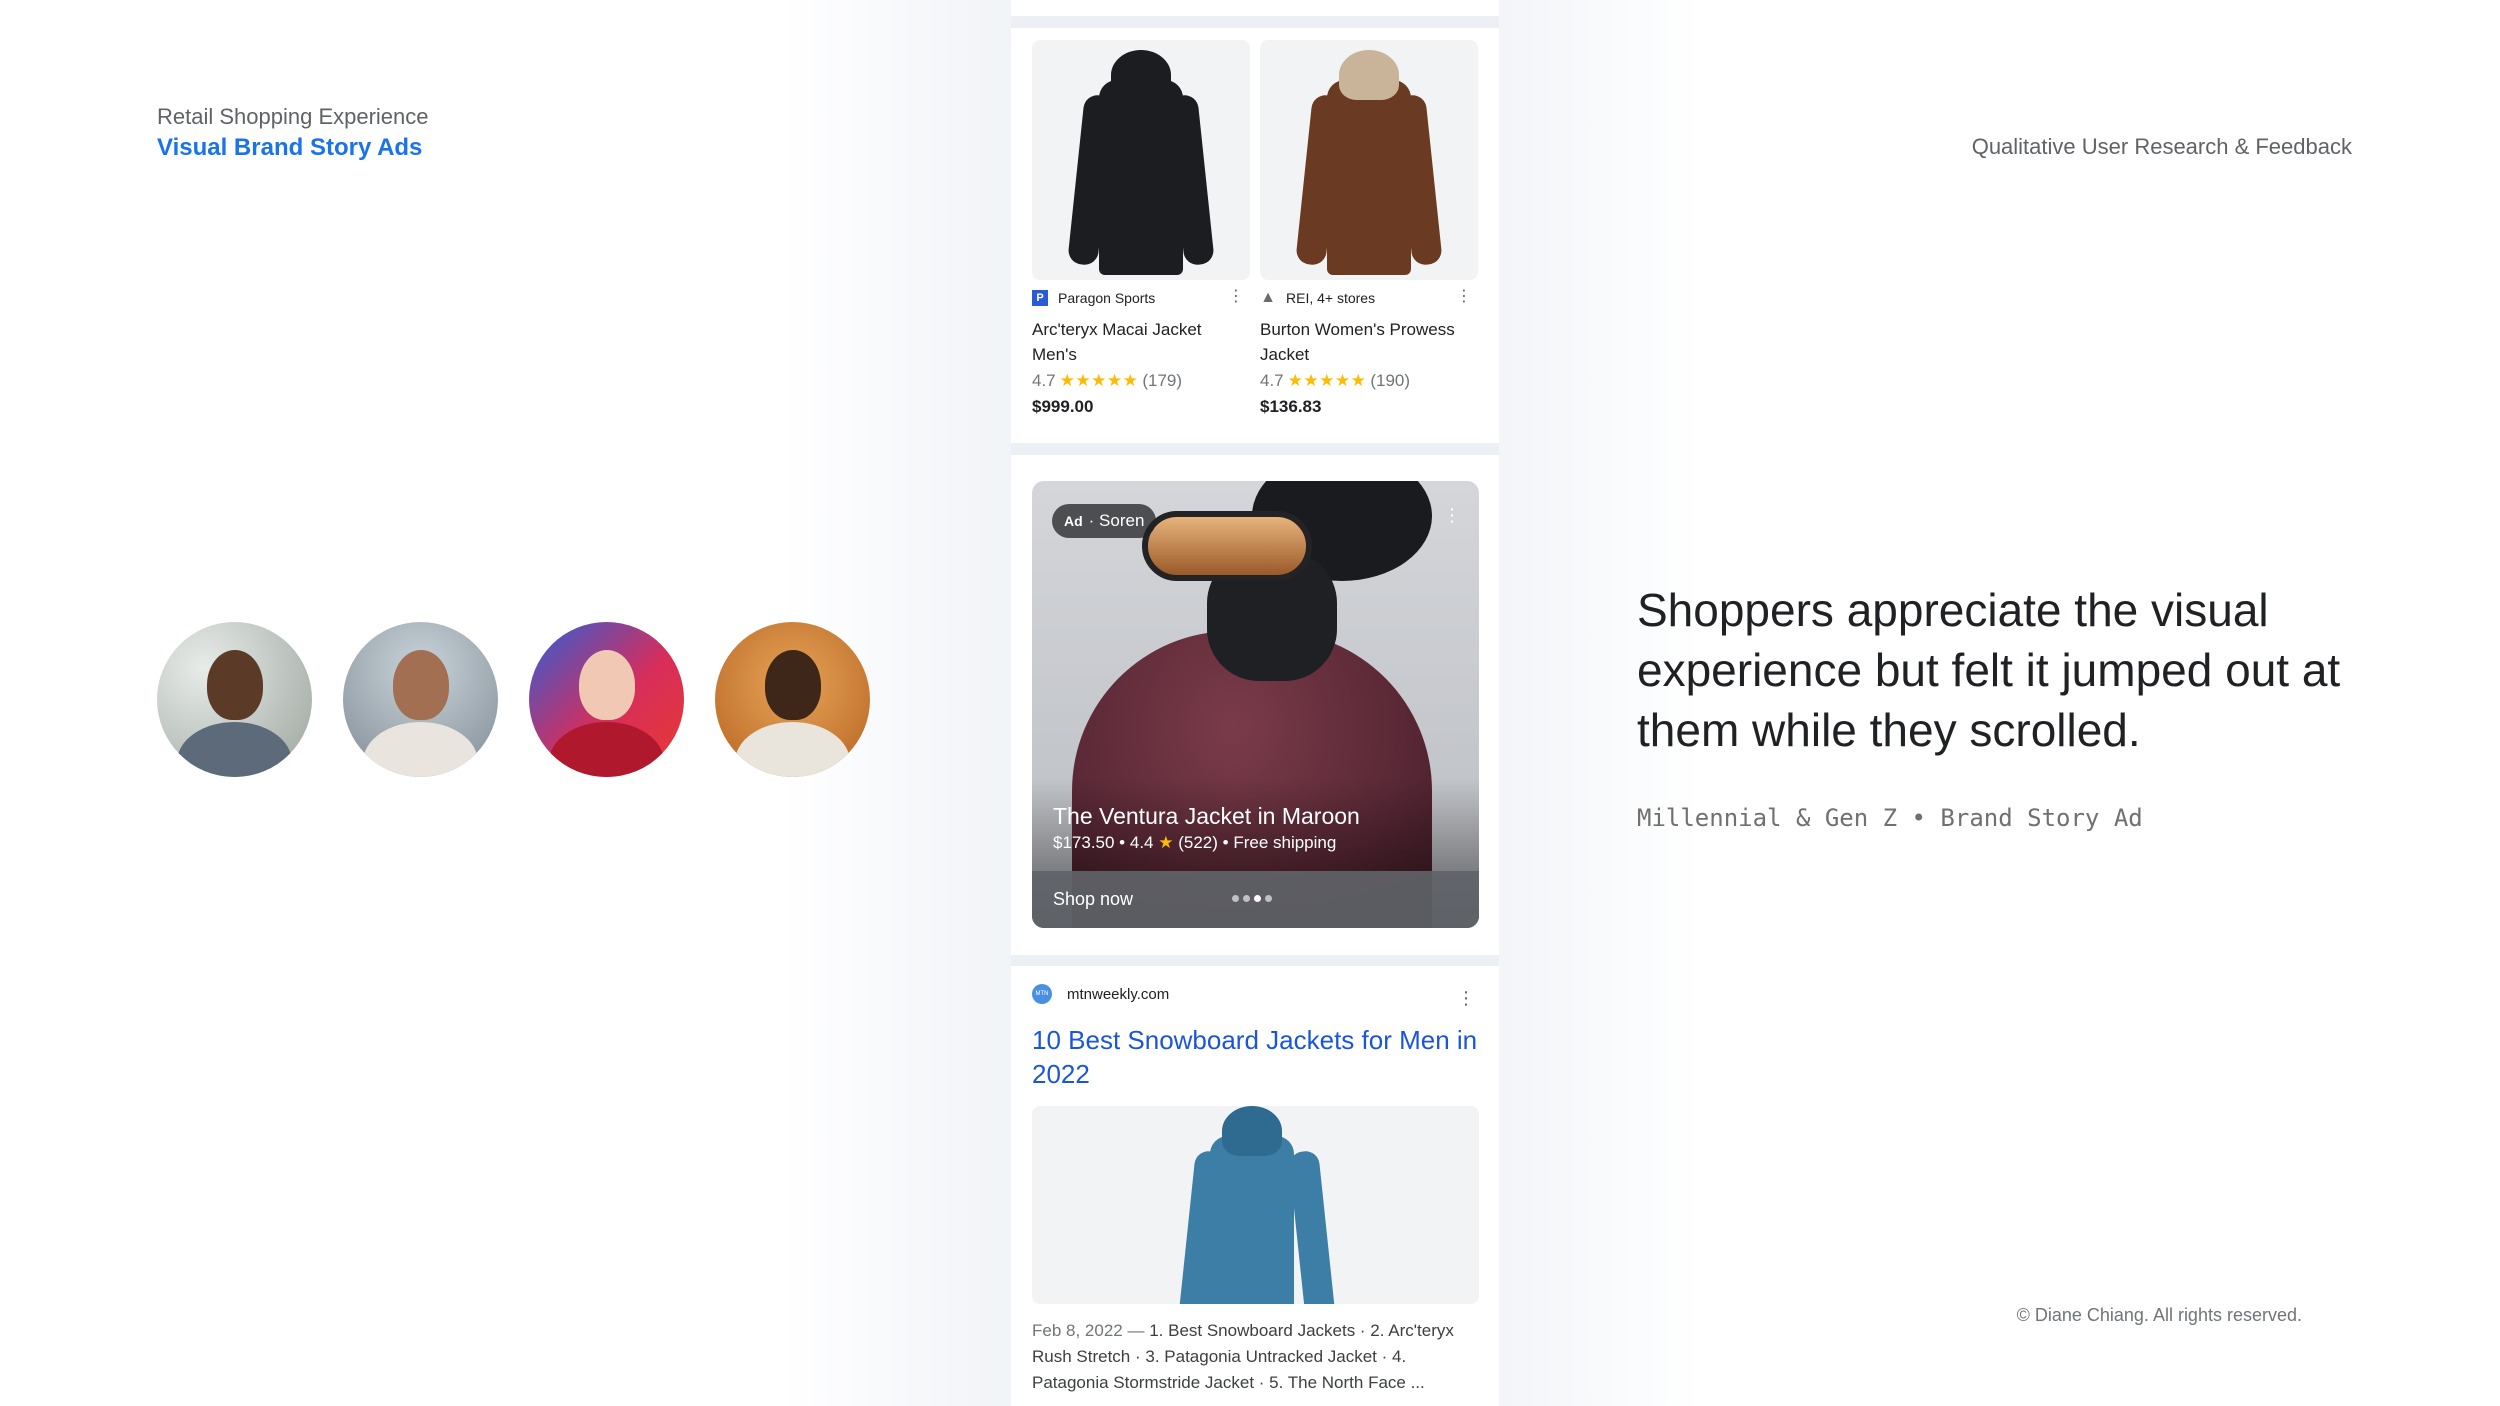  Describe the element at coordinates (1227, 546) in the screenshot. I see `goggle-shape` at that location.